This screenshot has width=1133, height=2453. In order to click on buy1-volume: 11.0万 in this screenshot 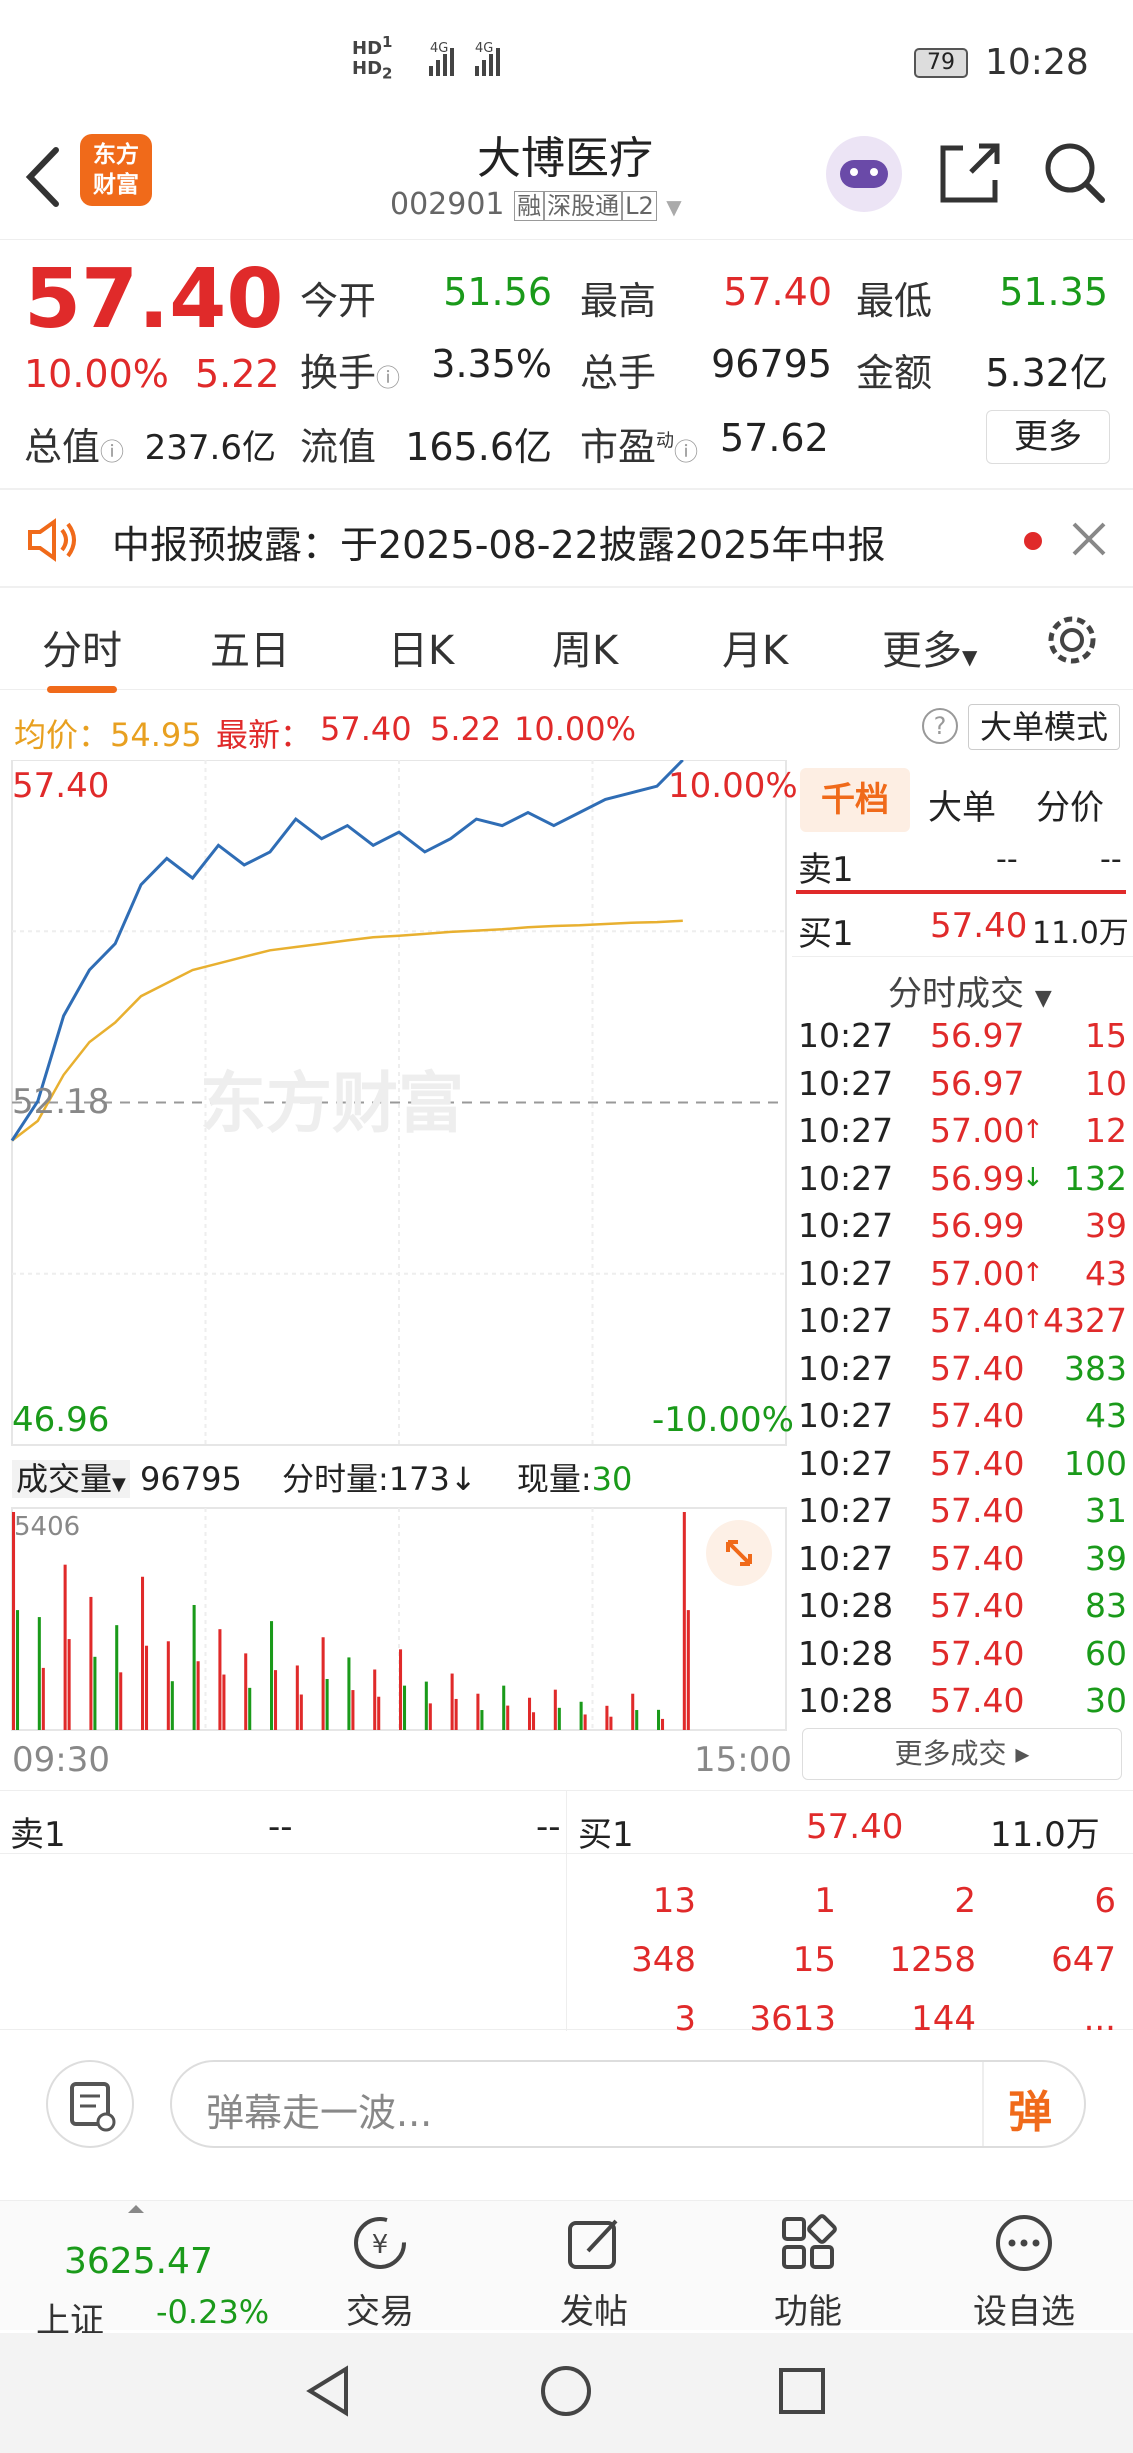, I will do `click(1080, 933)`.